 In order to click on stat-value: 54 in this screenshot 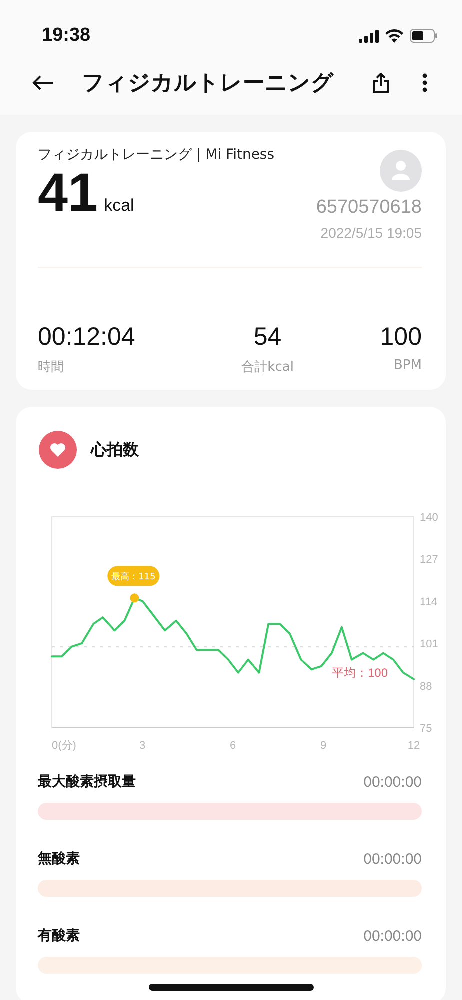, I will do `click(268, 337)`.